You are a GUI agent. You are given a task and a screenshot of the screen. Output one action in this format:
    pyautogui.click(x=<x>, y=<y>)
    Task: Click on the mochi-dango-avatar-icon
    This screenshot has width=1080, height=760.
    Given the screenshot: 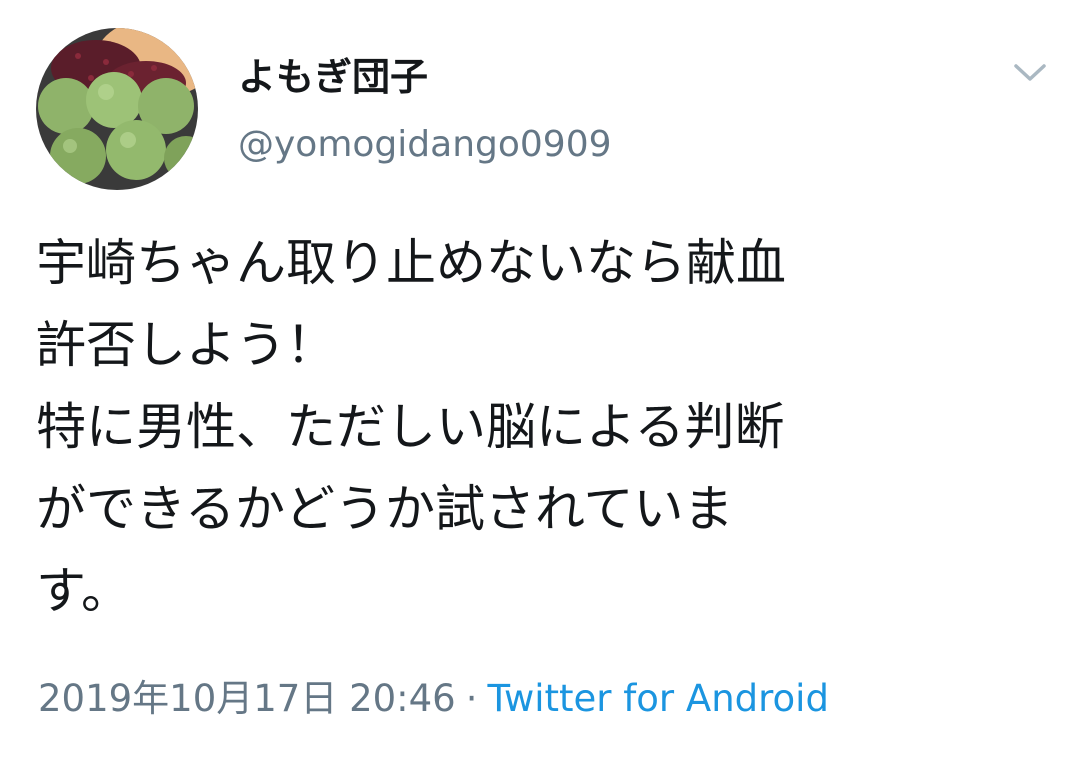 What is the action you would take?
    pyautogui.click(x=117, y=109)
    